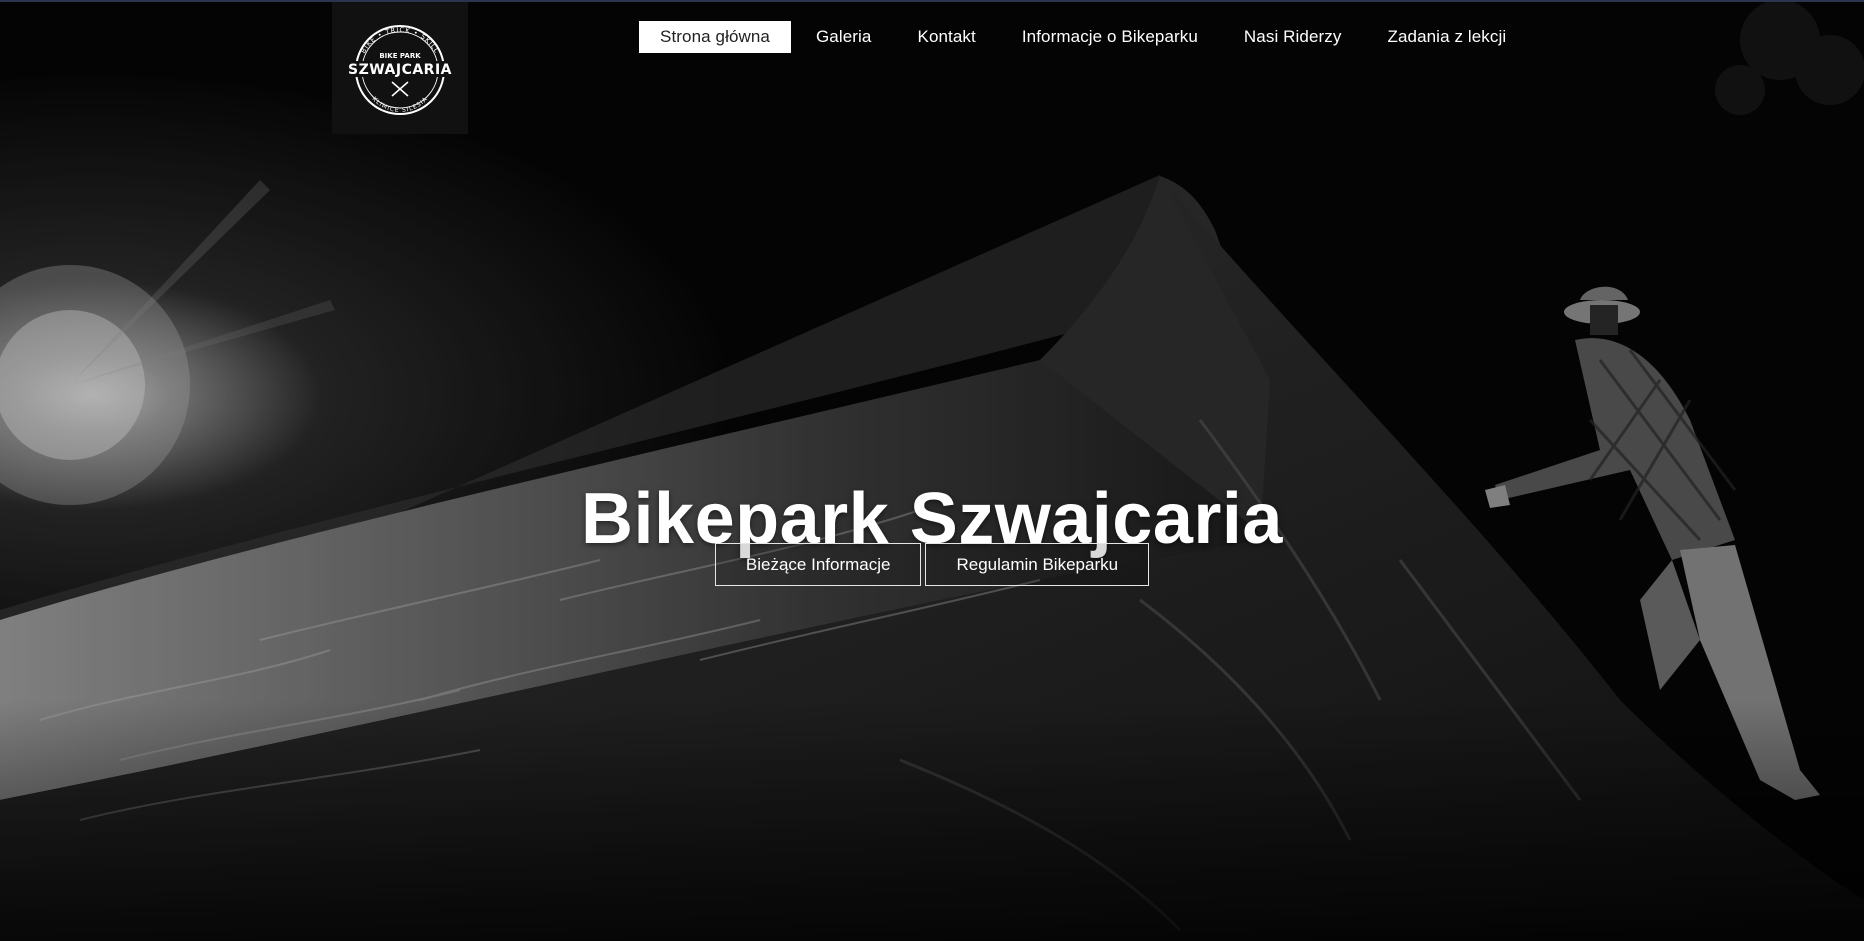 The image size is (1864, 941). Describe the element at coordinates (400, 56) in the screenshot. I see `logo-small-label: BIKE PARK` at that location.